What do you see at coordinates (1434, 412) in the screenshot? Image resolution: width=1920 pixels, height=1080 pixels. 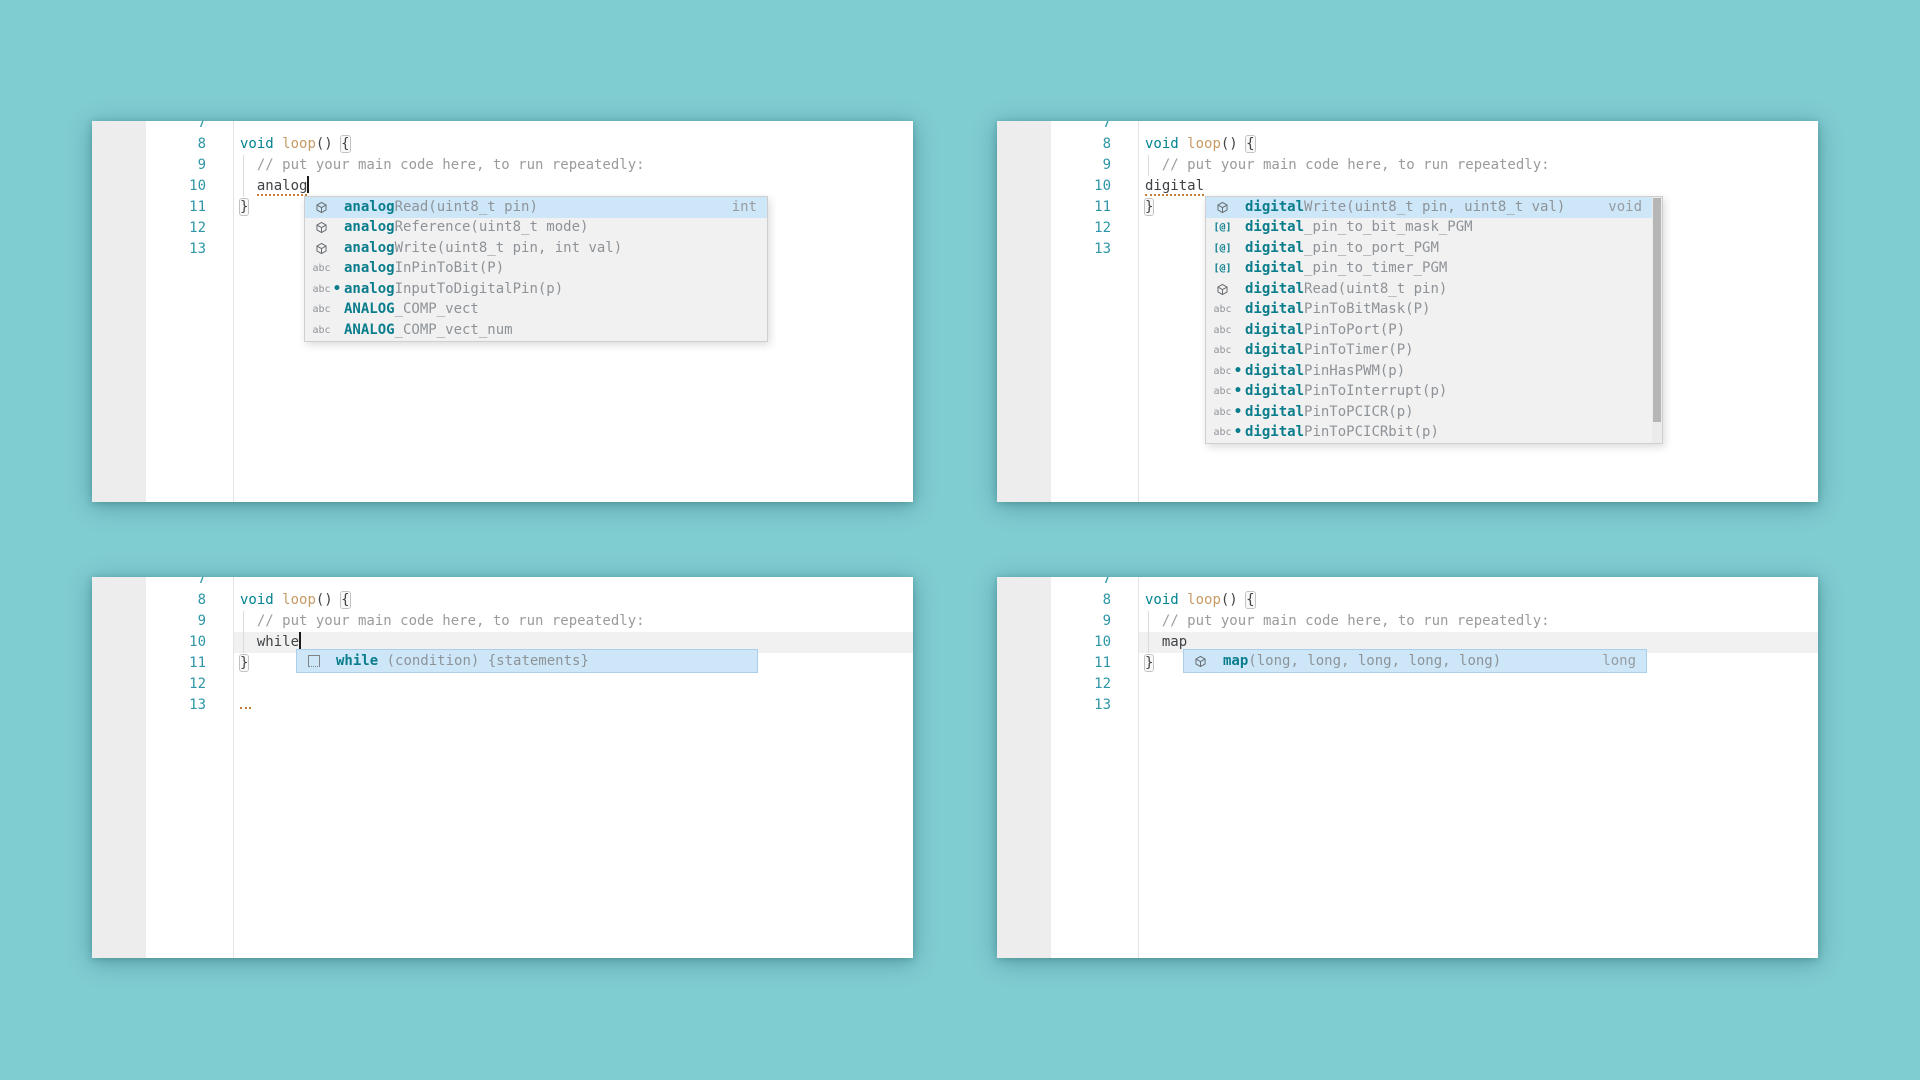 I see `completion-item: abc • digitalPinToPCICR(p)` at bounding box center [1434, 412].